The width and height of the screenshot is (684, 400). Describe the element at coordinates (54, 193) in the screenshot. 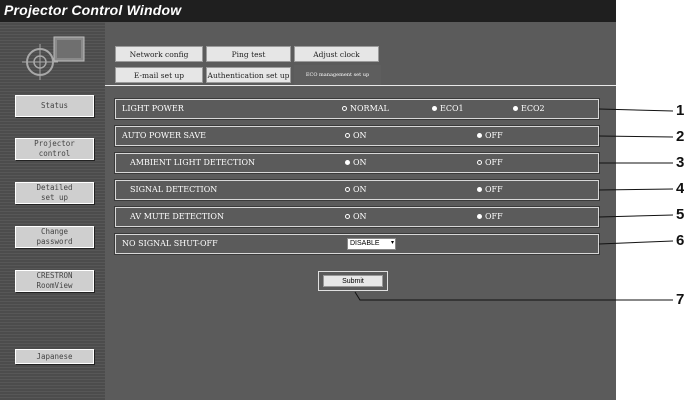

I see `sidebar-item-detailed-setup: Detailed set up` at that location.